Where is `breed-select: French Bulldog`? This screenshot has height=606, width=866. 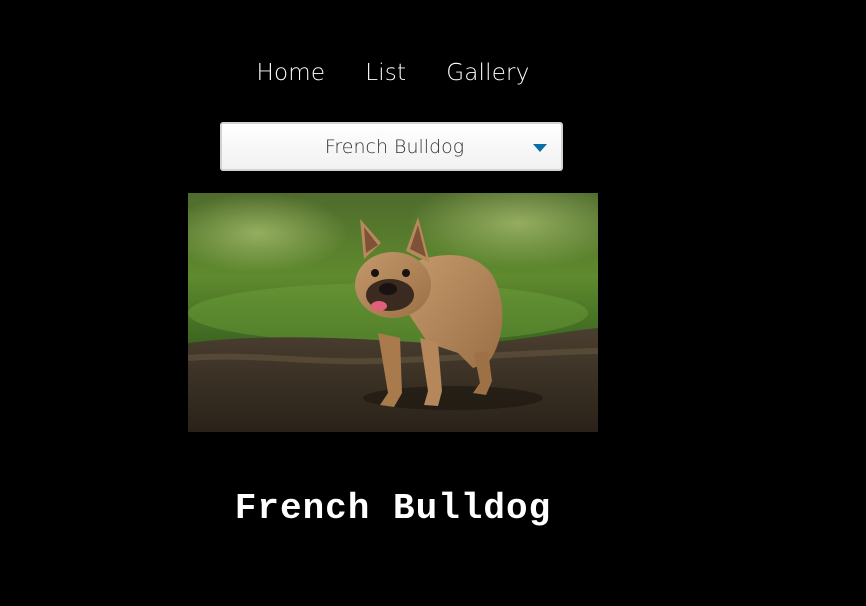 breed-select: French Bulldog is located at coordinates (391, 146).